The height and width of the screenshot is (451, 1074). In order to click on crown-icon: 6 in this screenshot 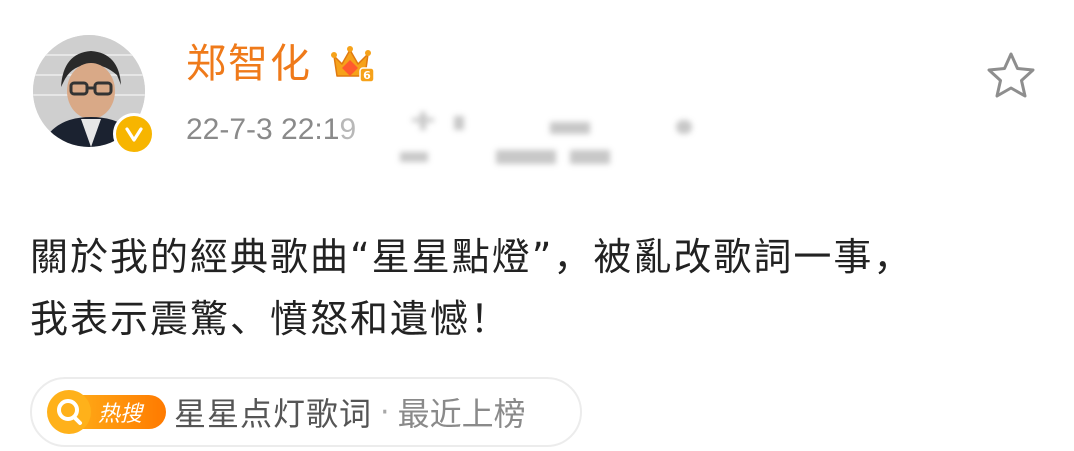, I will do `click(353, 64)`.